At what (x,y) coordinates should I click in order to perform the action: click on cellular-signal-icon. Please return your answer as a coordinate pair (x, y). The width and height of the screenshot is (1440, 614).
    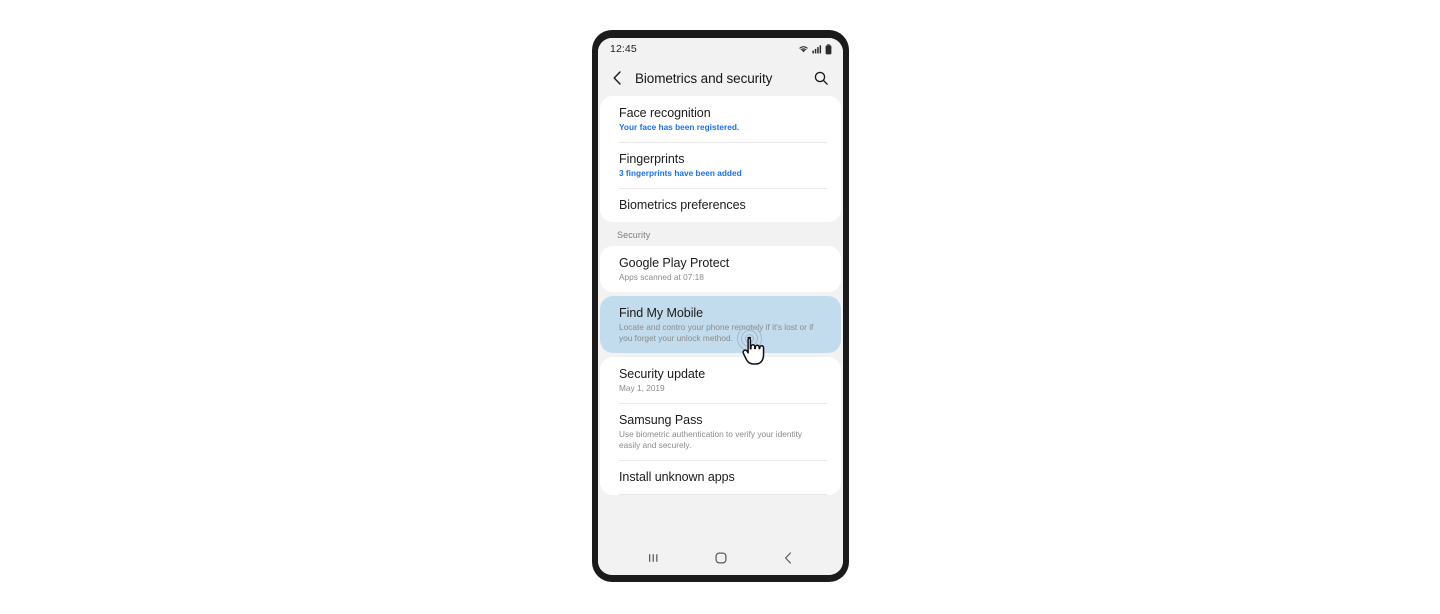
    Looking at the image, I should click on (817, 49).